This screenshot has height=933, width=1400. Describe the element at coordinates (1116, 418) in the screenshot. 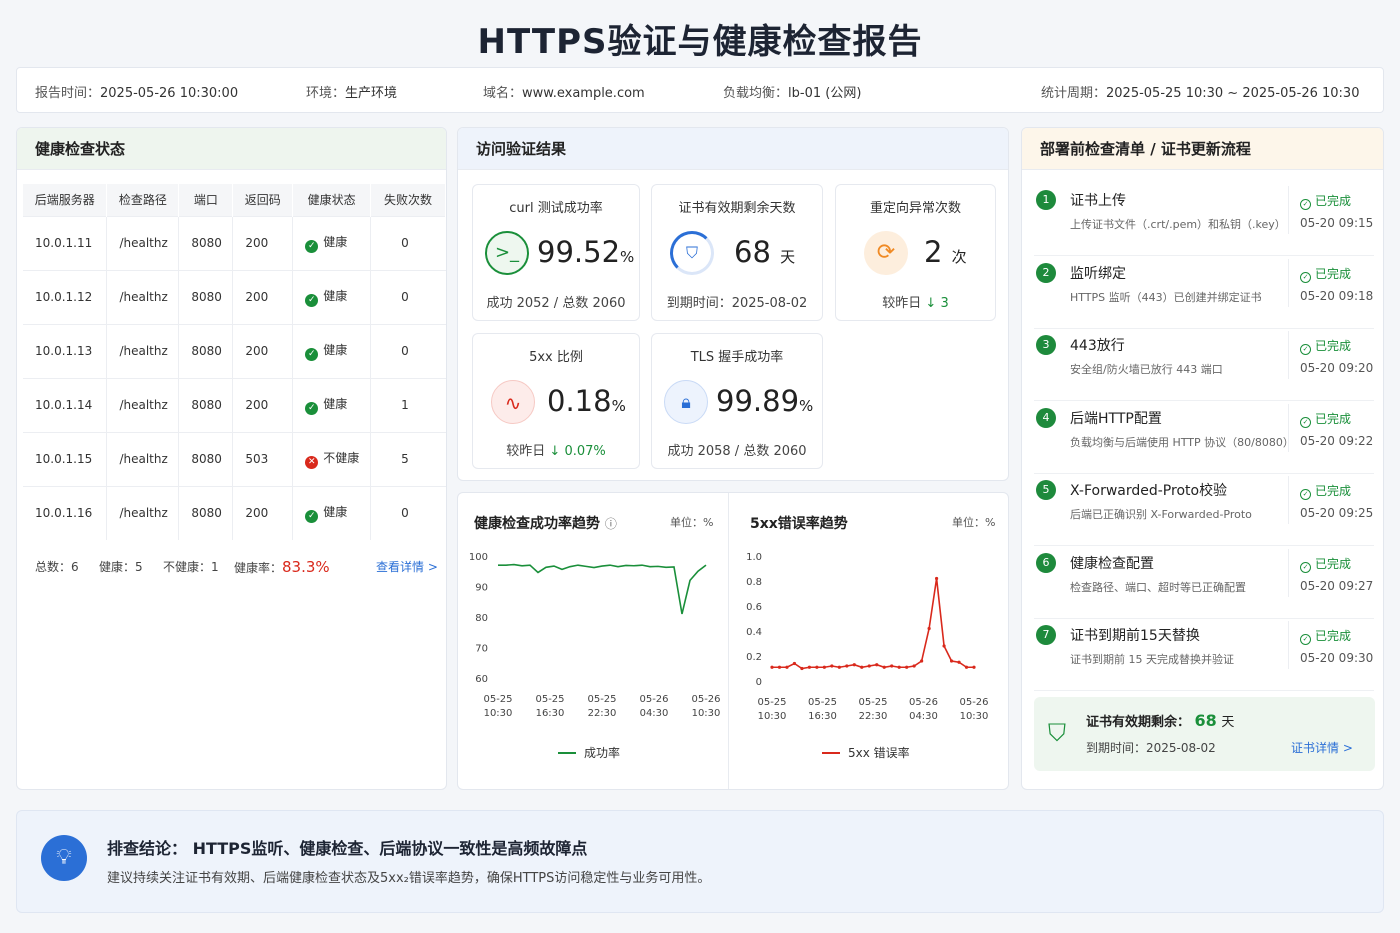

I see `step-title: 后端HTTP配置` at that location.